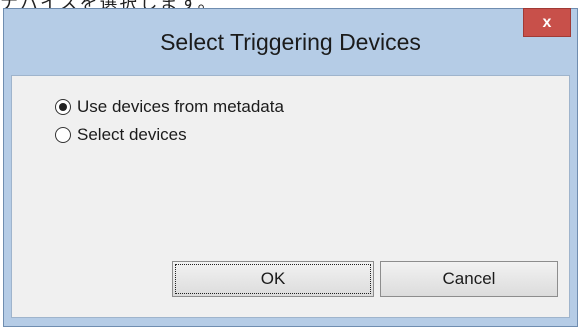 This screenshot has width=582, height=329. I want to click on ok-button: OK, so click(273, 279).